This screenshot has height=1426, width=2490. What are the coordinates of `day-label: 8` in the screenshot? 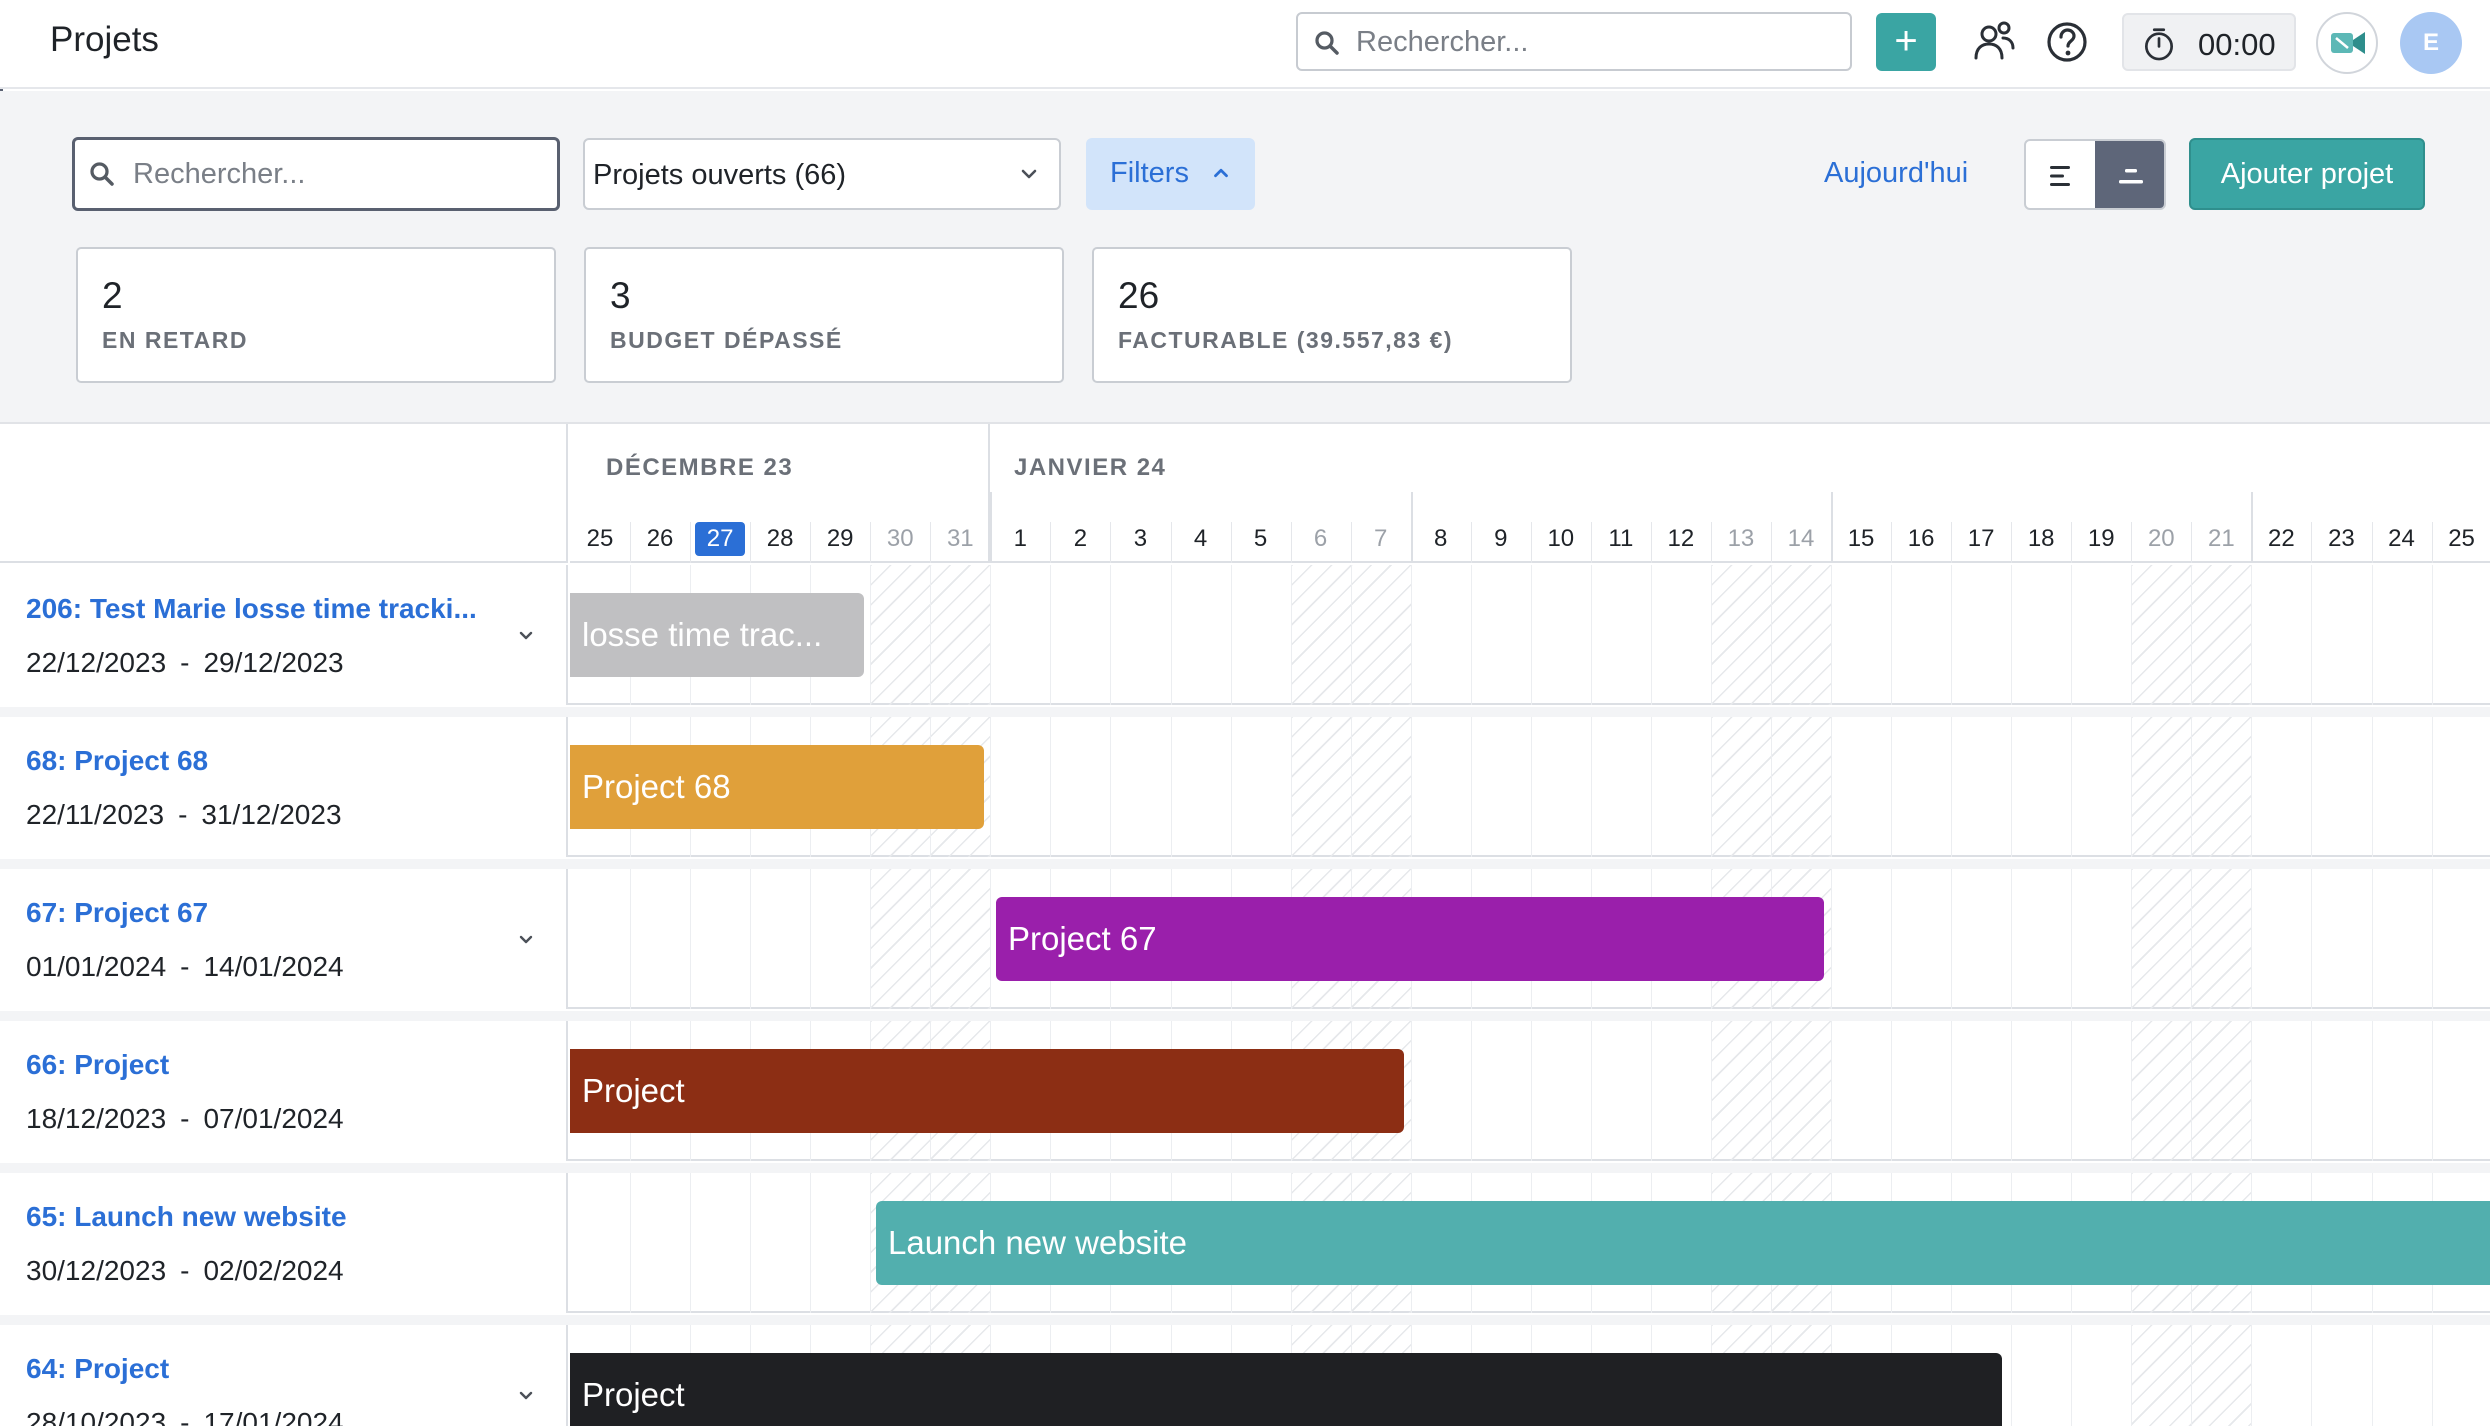 It's located at (1441, 539).